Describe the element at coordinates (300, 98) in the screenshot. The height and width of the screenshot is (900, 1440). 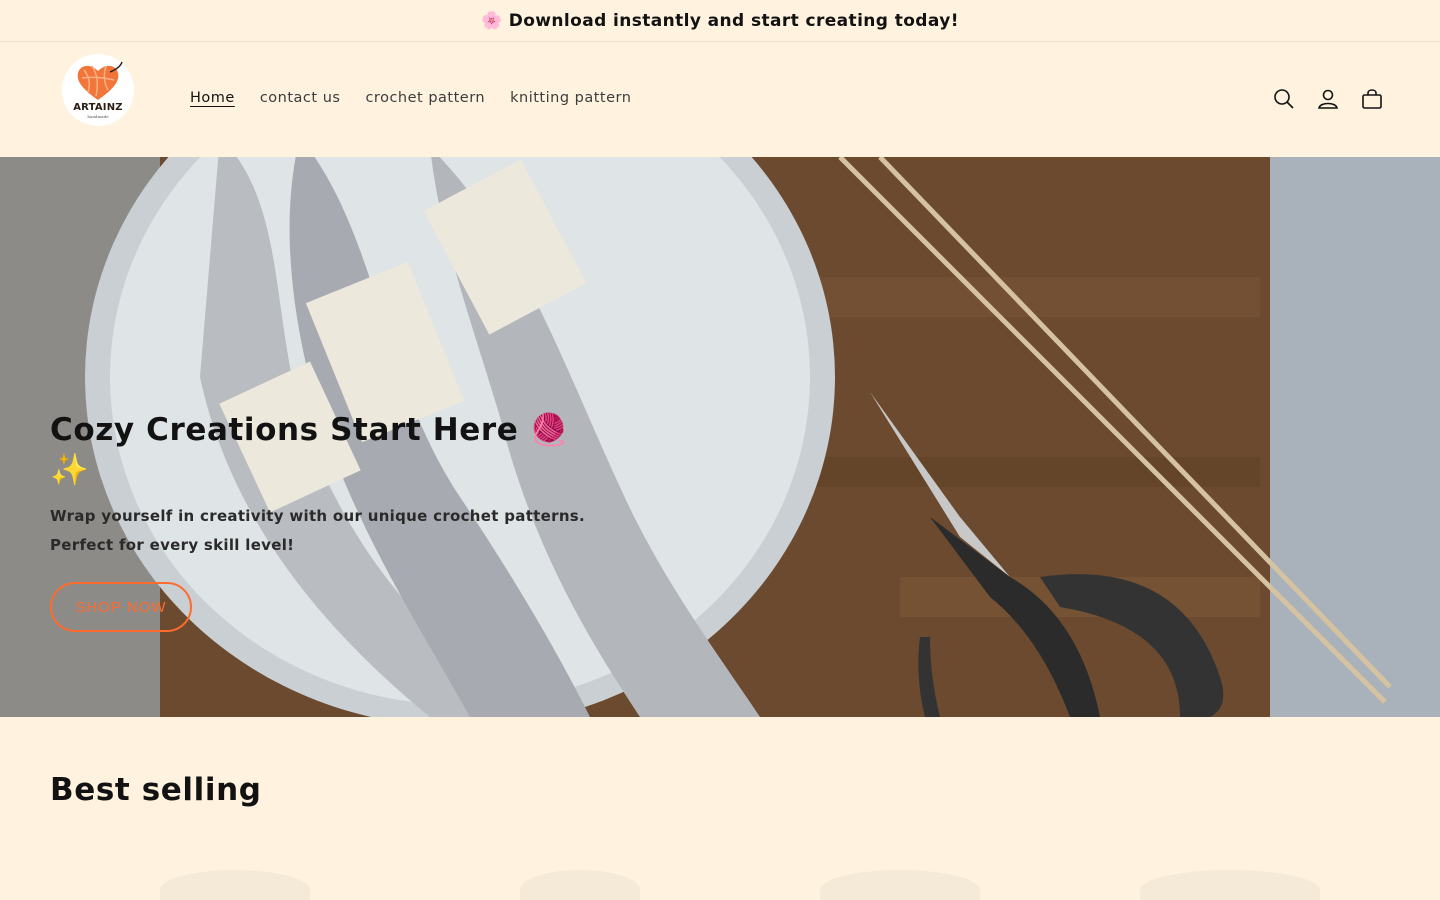
I see `nav-contact-us: contact us` at that location.